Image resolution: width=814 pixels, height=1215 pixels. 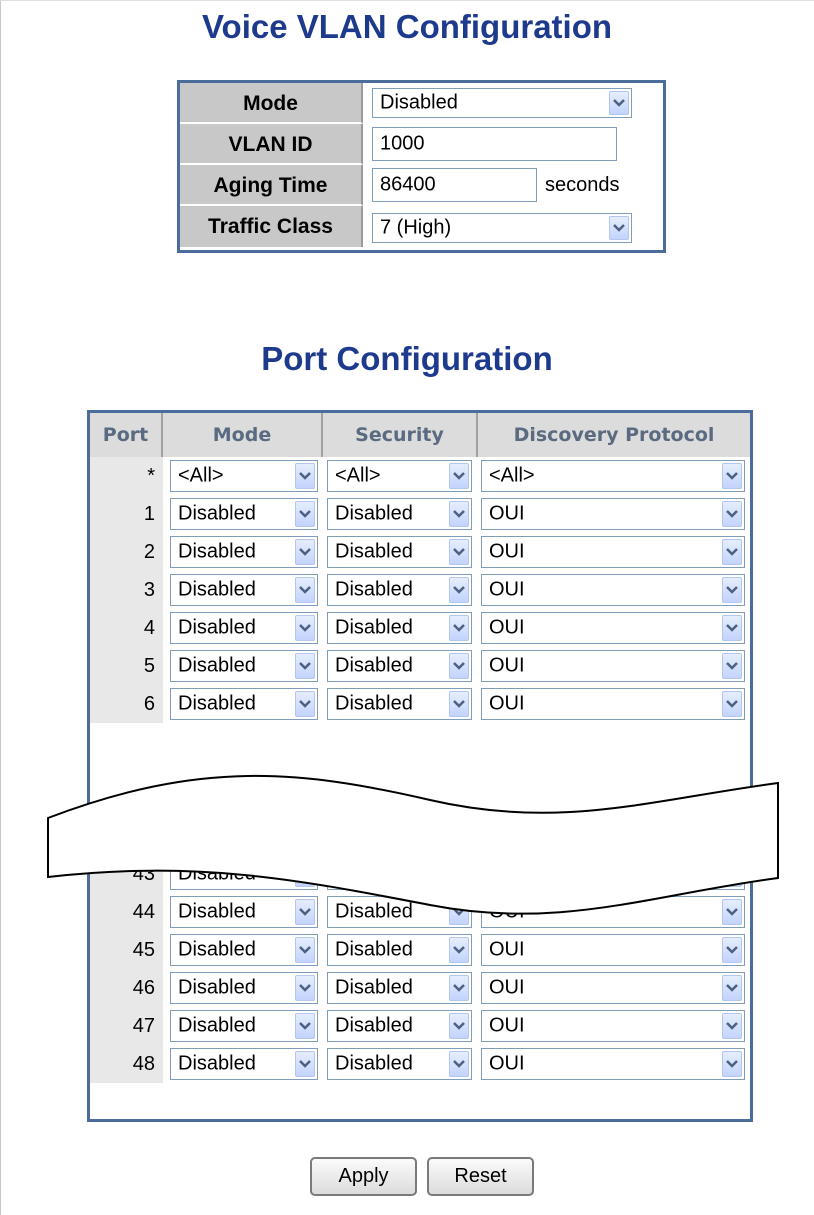 I want to click on apply-button: Apply, so click(x=363, y=1176).